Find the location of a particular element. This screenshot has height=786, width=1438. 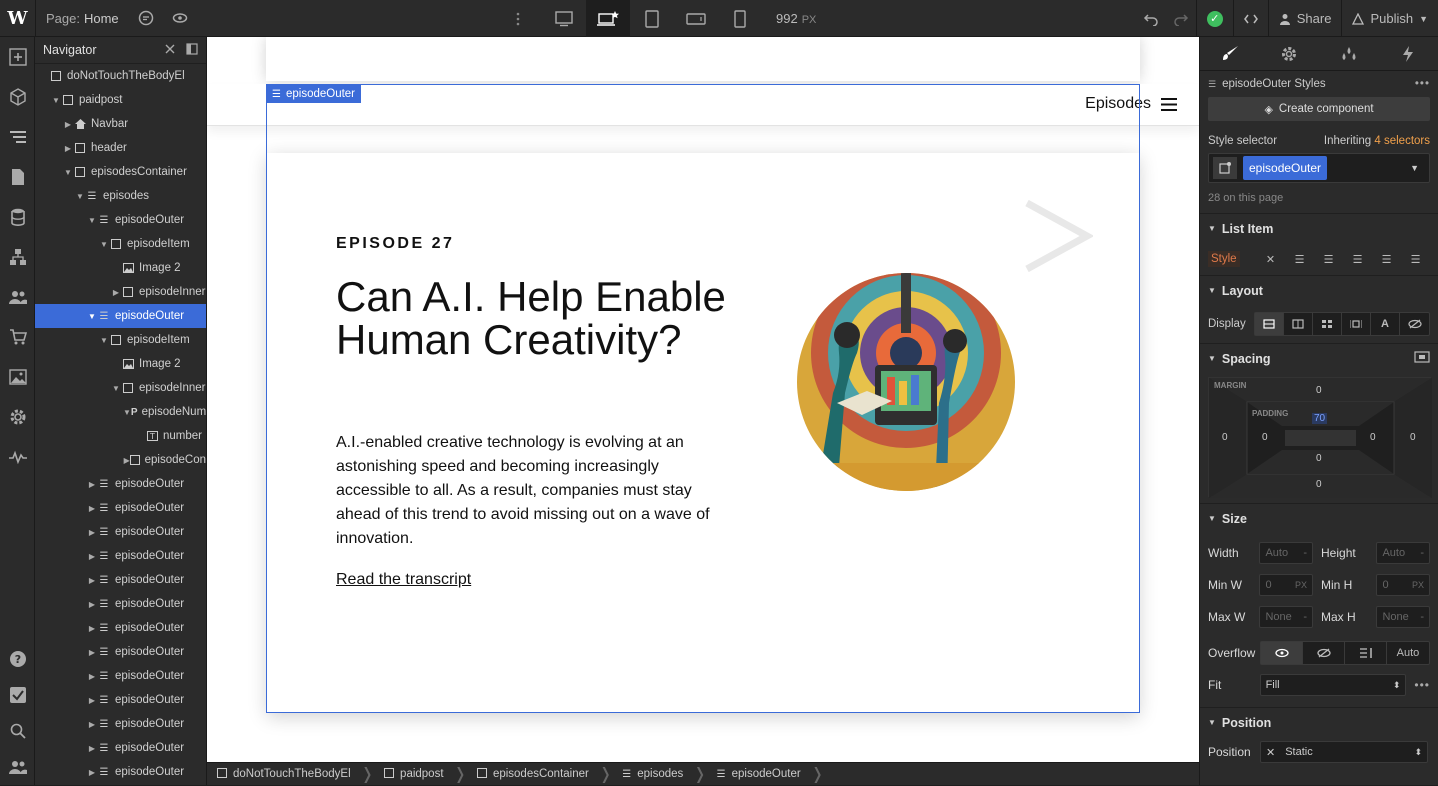

comments-icon is located at coordinates (146, 18).